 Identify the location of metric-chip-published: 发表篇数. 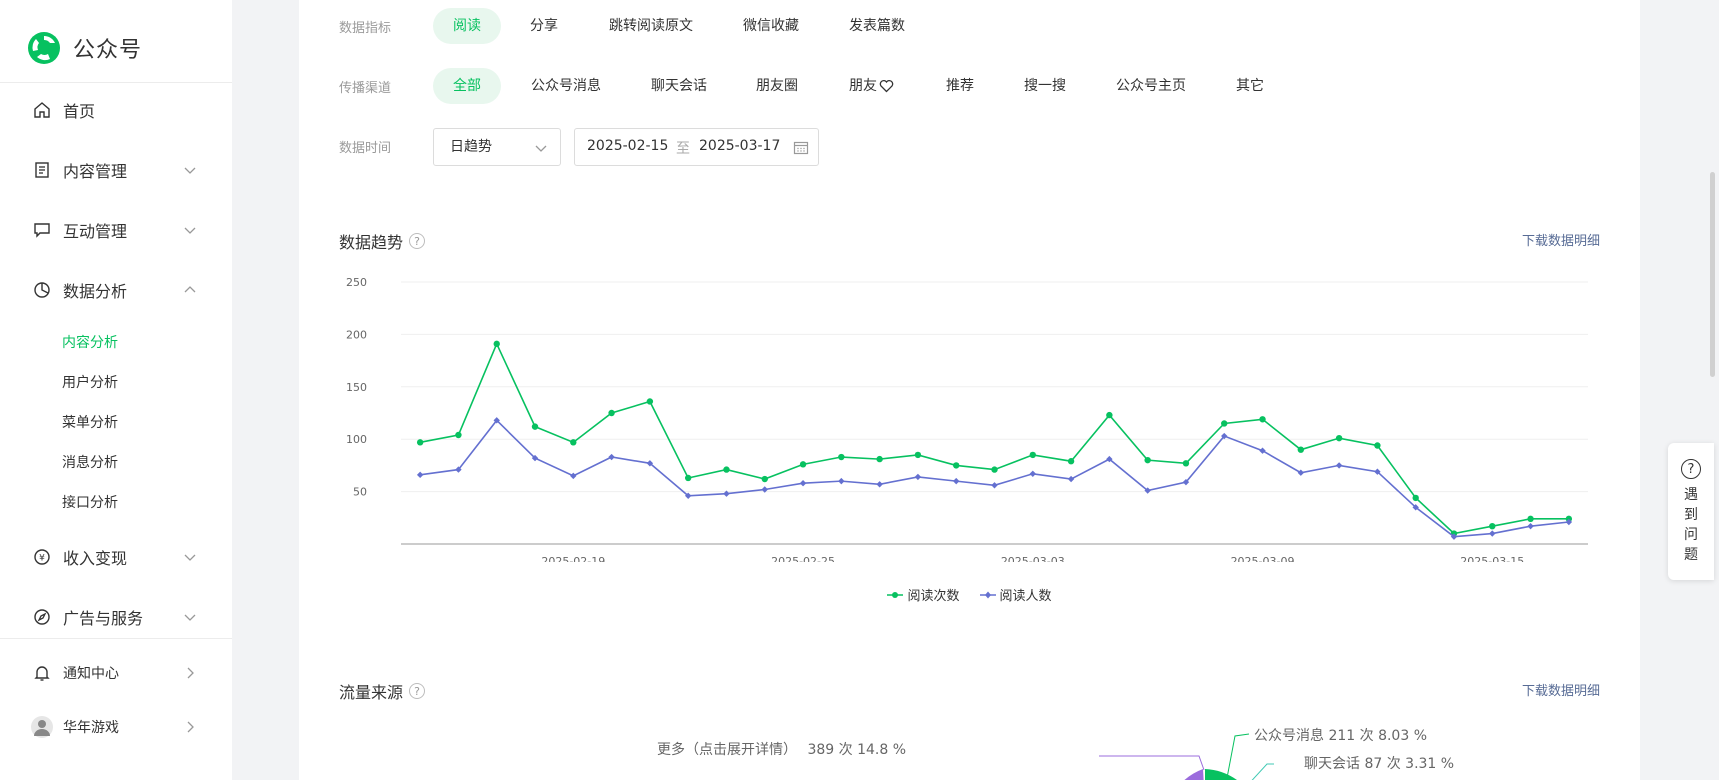
(877, 26).